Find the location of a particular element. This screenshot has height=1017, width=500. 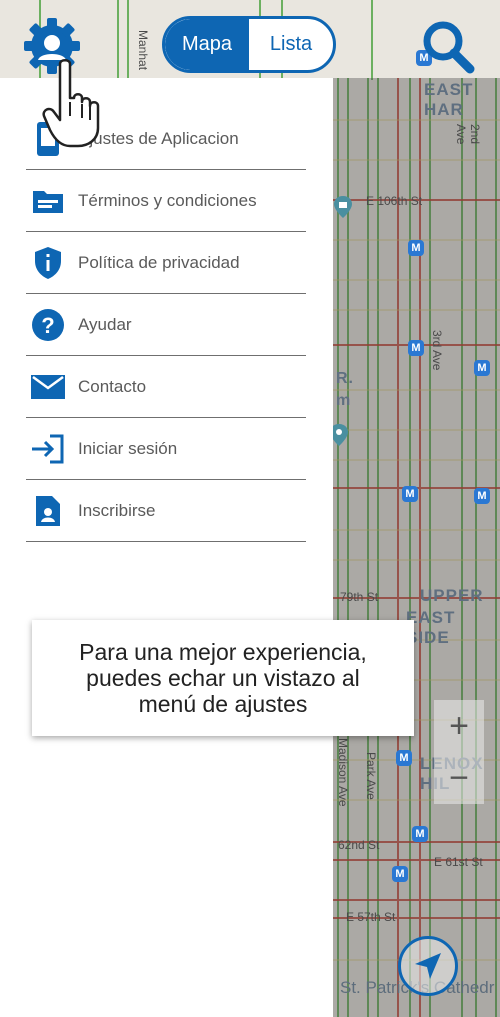

my-location-button is located at coordinates (428, 966).